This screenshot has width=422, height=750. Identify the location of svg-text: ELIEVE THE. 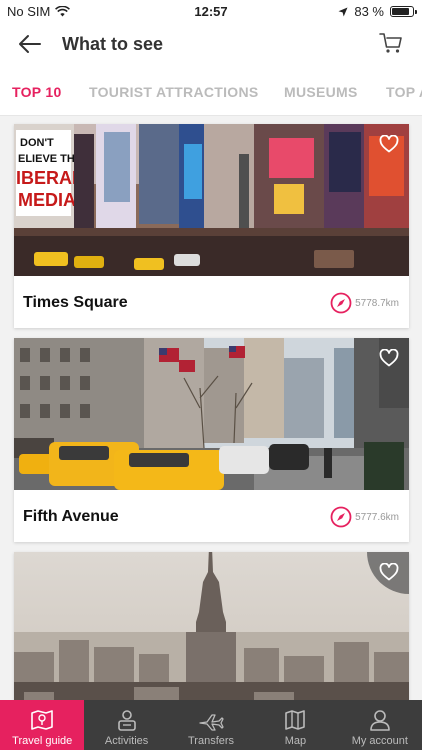
(50, 159).